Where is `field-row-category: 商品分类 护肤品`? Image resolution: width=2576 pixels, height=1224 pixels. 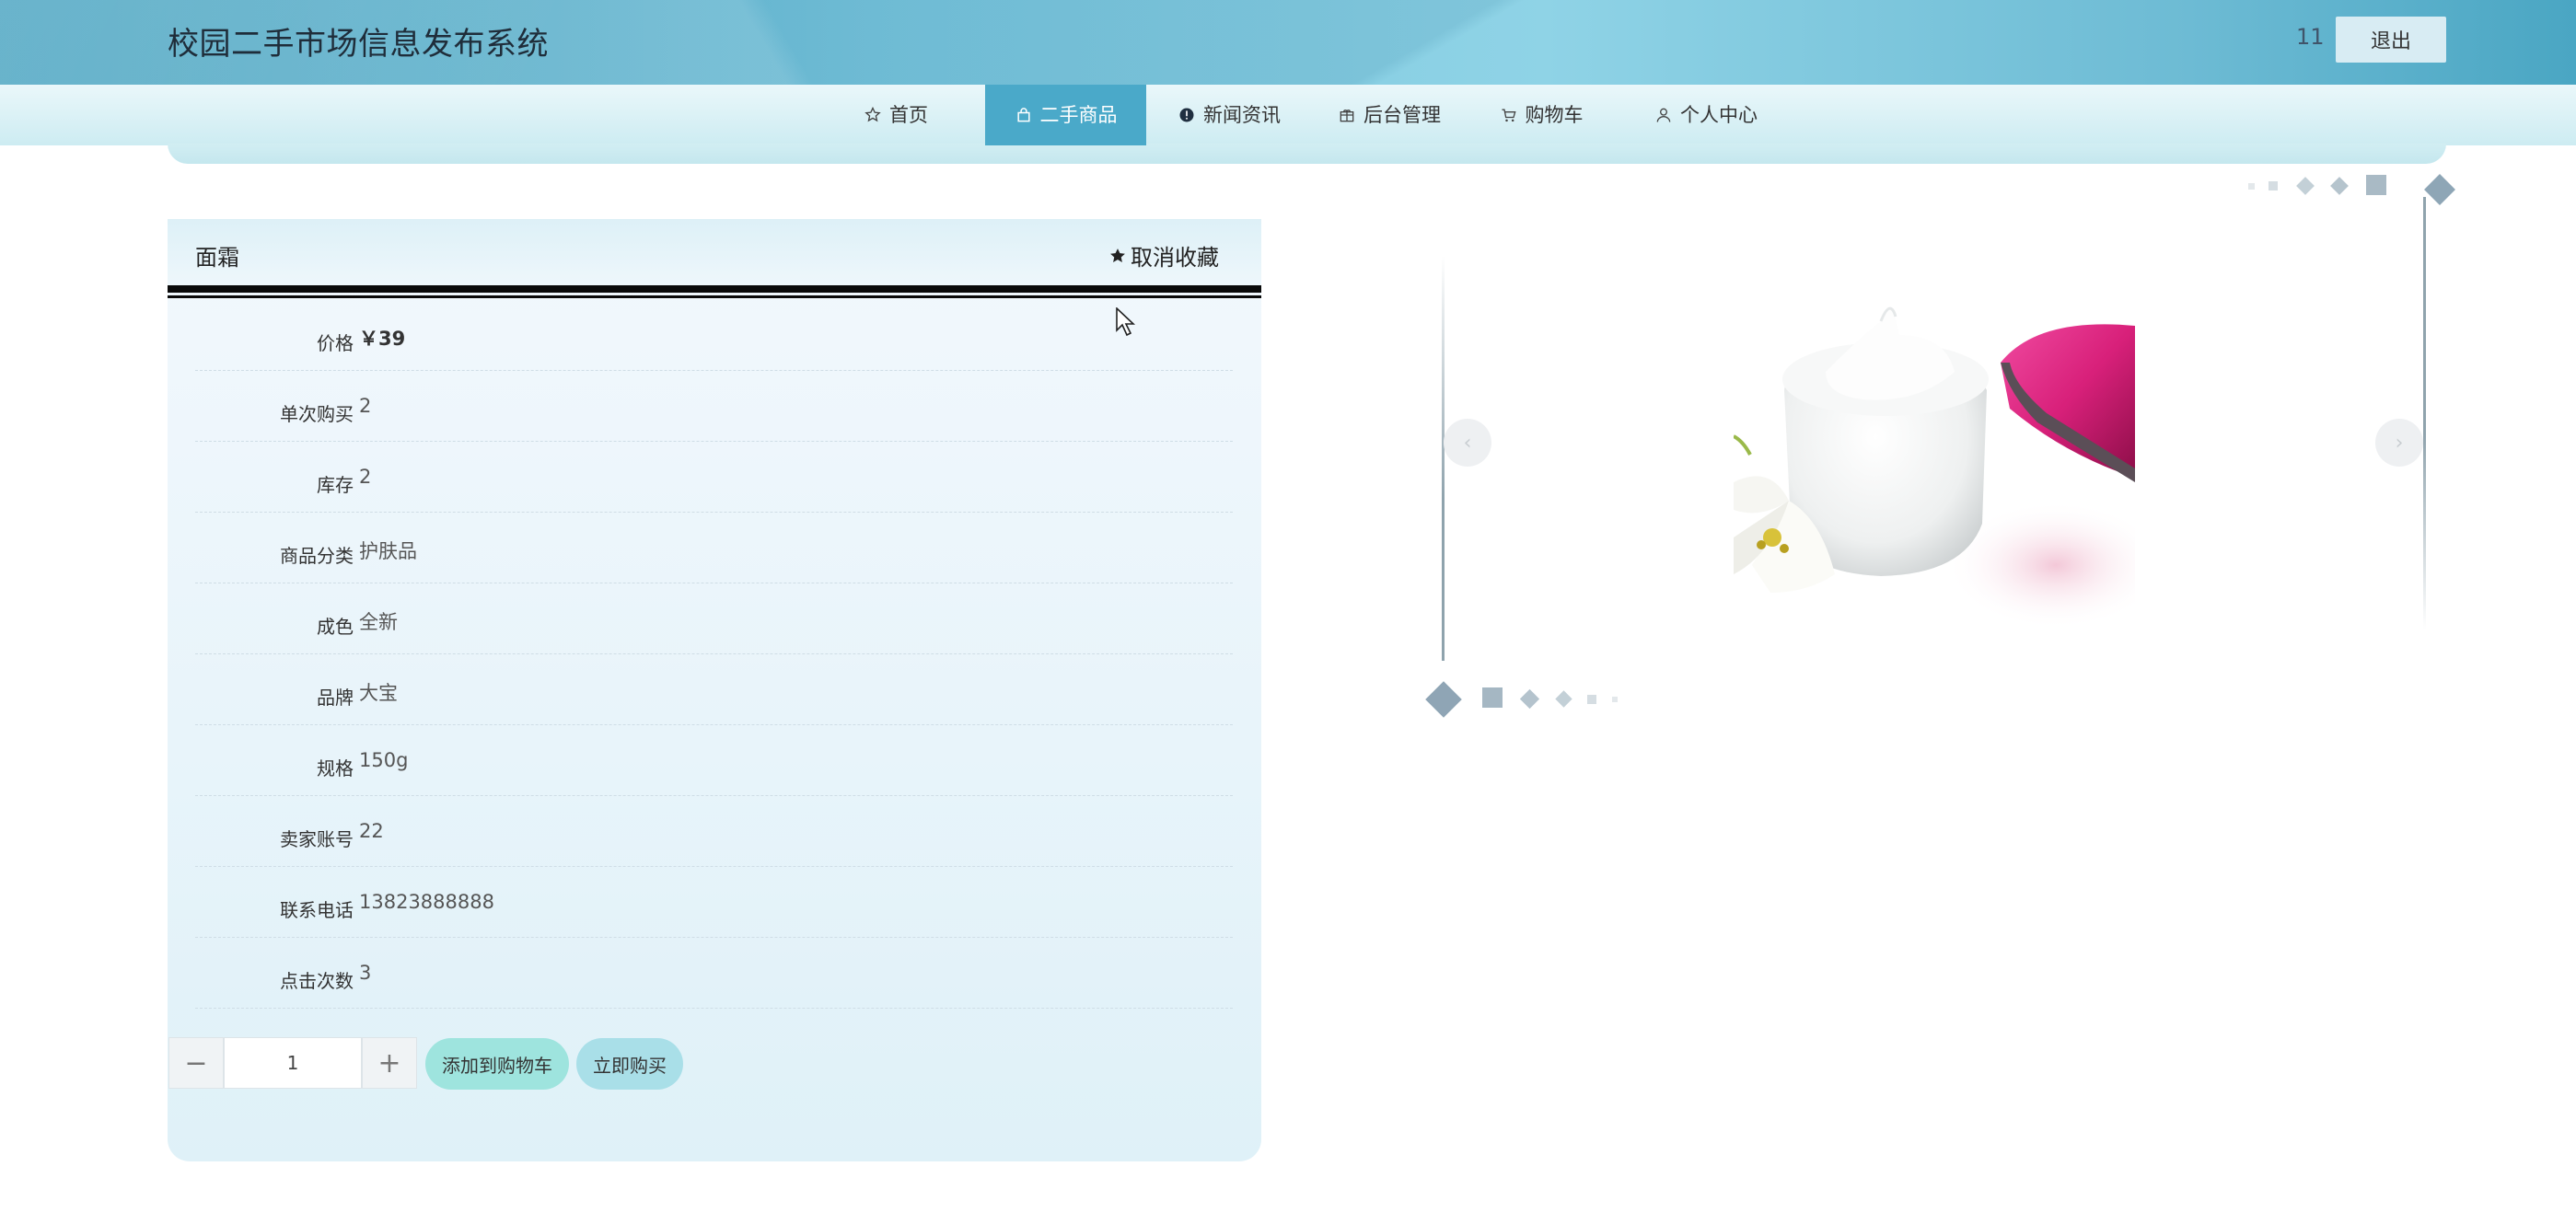 field-row-category: 商品分类 护肤品 is located at coordinates (714, 548).